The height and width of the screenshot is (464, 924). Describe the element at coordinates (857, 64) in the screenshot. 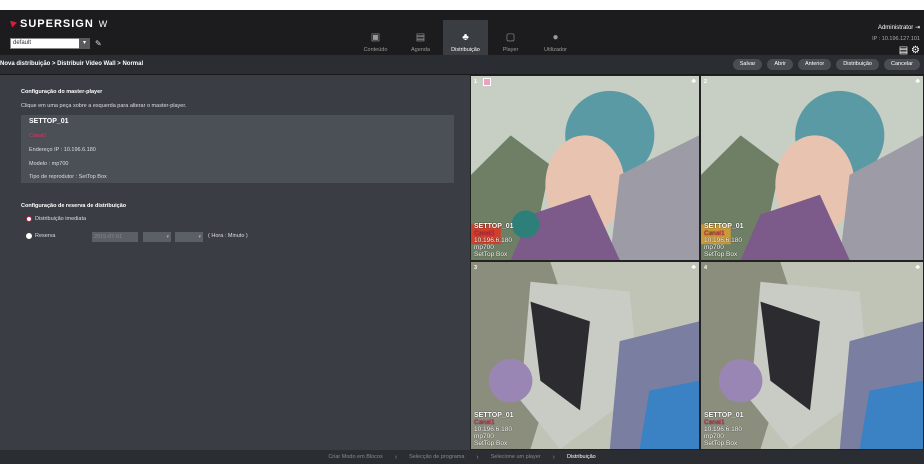

I see `distribute-button: Distribuição` at that location.